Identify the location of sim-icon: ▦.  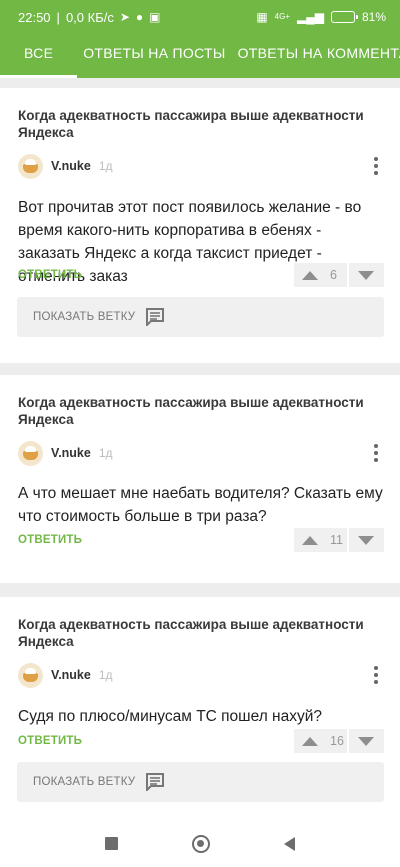
(262, 17).